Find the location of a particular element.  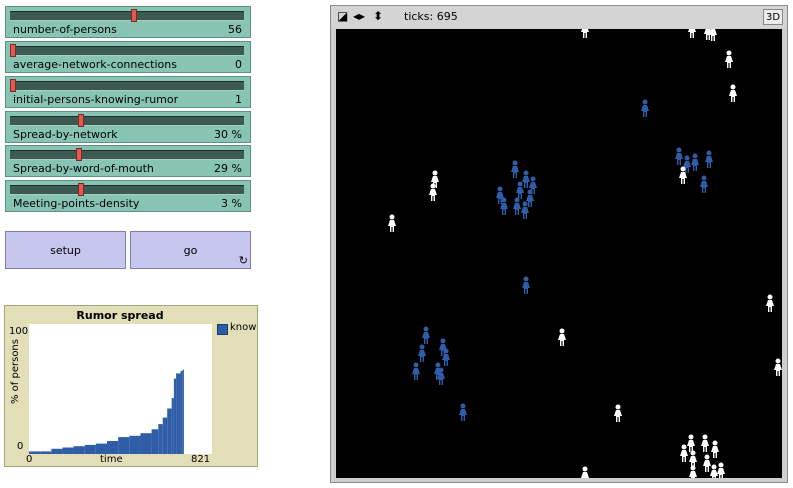

slider-value: 29 % is located at coordinates (228, 168).